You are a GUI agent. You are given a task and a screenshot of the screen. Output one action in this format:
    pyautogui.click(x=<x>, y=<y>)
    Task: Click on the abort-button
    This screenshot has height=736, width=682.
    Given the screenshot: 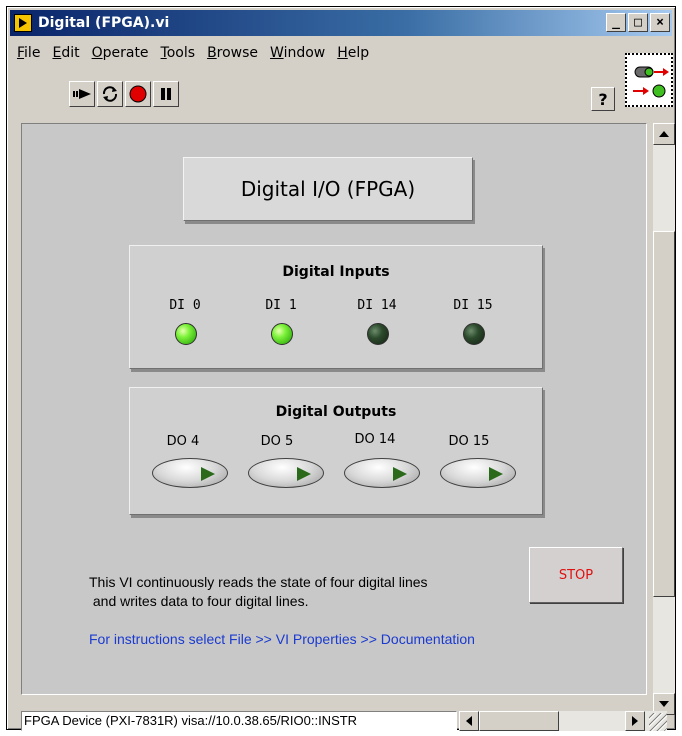 What is the action you would take?
    pyautogui.click(x=138, y=94)
    